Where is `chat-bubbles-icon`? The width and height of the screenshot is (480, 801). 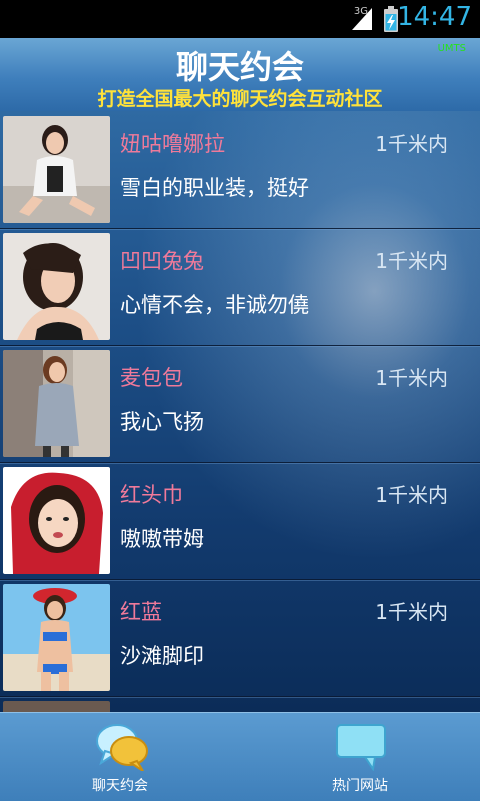 chat-bubbles-icon is located at coordinates (122, 747).